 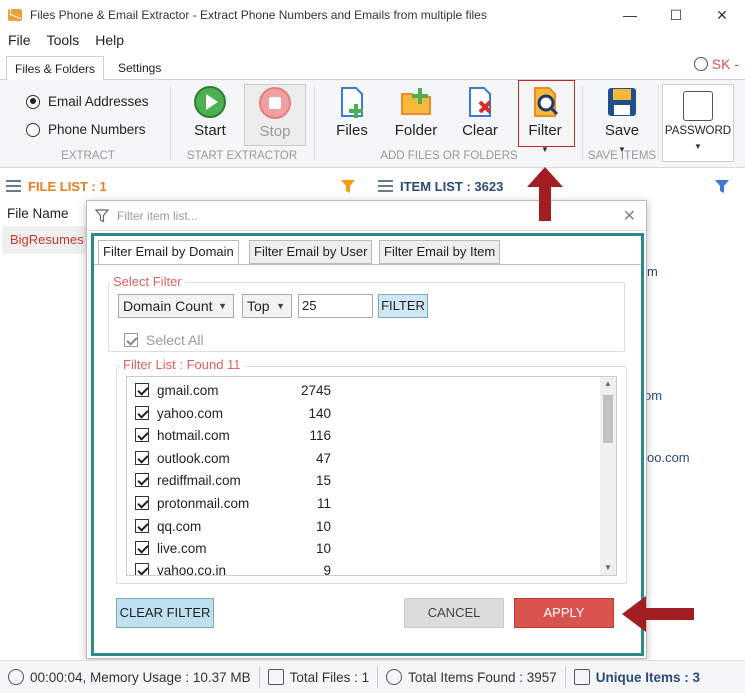 What do you see at coordinates (311, 252) in the screenshot?
I see `tab-filter-by-user: Filter Email by User` at bounding box center [311, 252].